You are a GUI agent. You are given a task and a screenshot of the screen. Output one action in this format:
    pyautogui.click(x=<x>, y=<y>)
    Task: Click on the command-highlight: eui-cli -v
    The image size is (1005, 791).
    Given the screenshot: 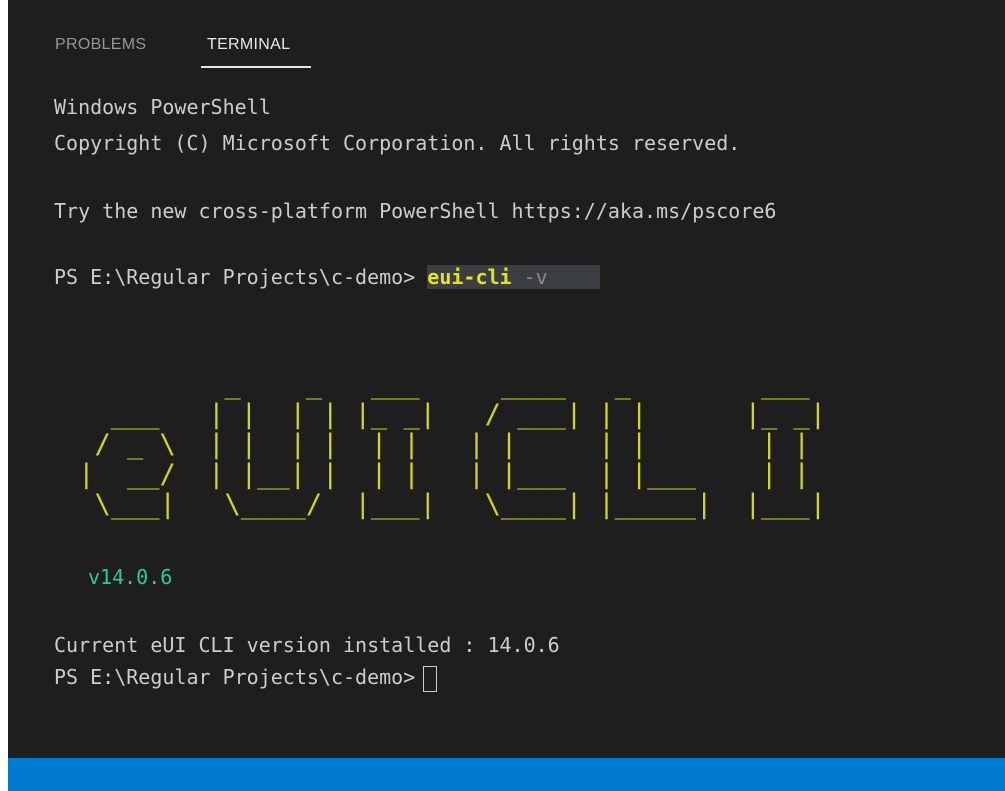 What is the action you would take?
    pyautogui.click(x=513, y=277)
    